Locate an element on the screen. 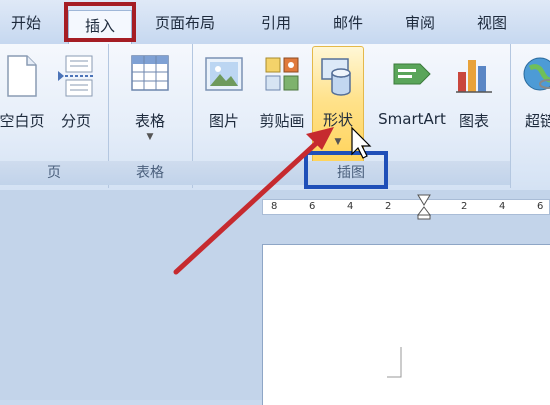  red-arrow-icon is located at coordinates (253, 201).